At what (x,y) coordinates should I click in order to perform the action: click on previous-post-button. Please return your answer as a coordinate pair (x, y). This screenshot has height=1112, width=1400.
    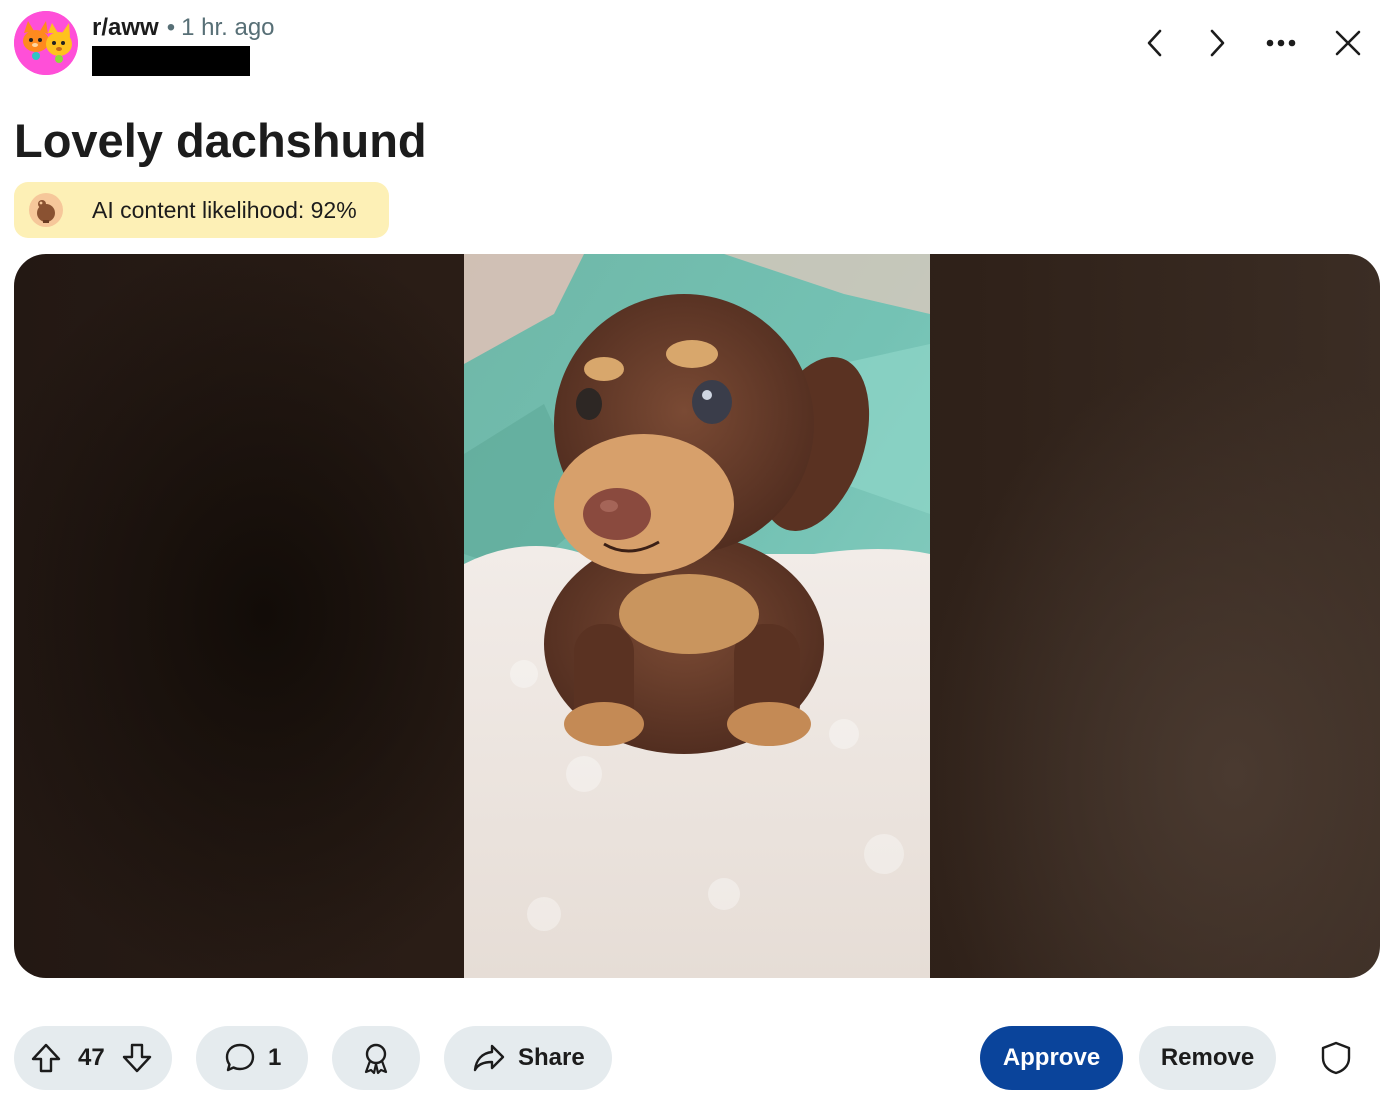
    Looking at the image, I should click on (1155, 43).